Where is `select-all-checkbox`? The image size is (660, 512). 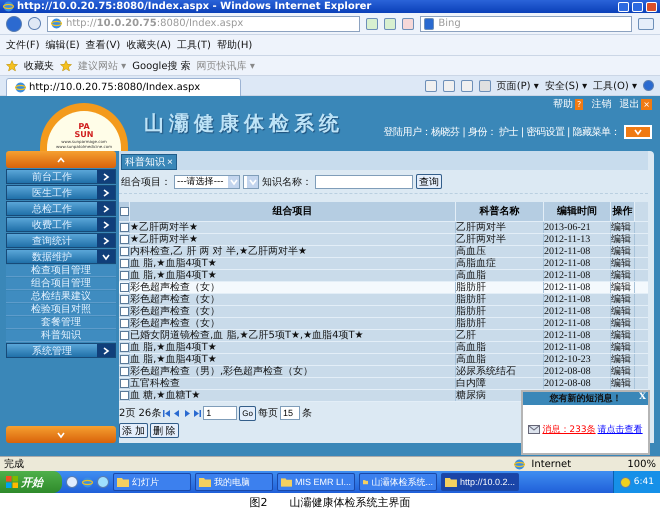 select-all-checkbox is located at coordinates (124, 211).